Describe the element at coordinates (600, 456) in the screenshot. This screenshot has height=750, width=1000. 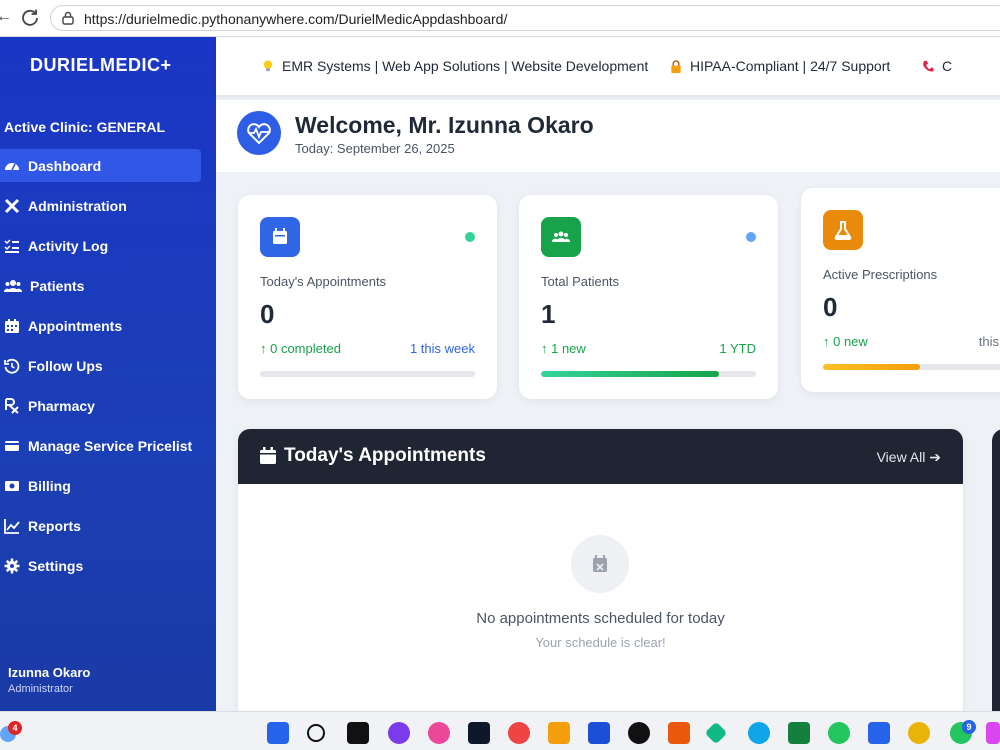
I see `panel-header: Today's Appointments View All ➔` at that location.